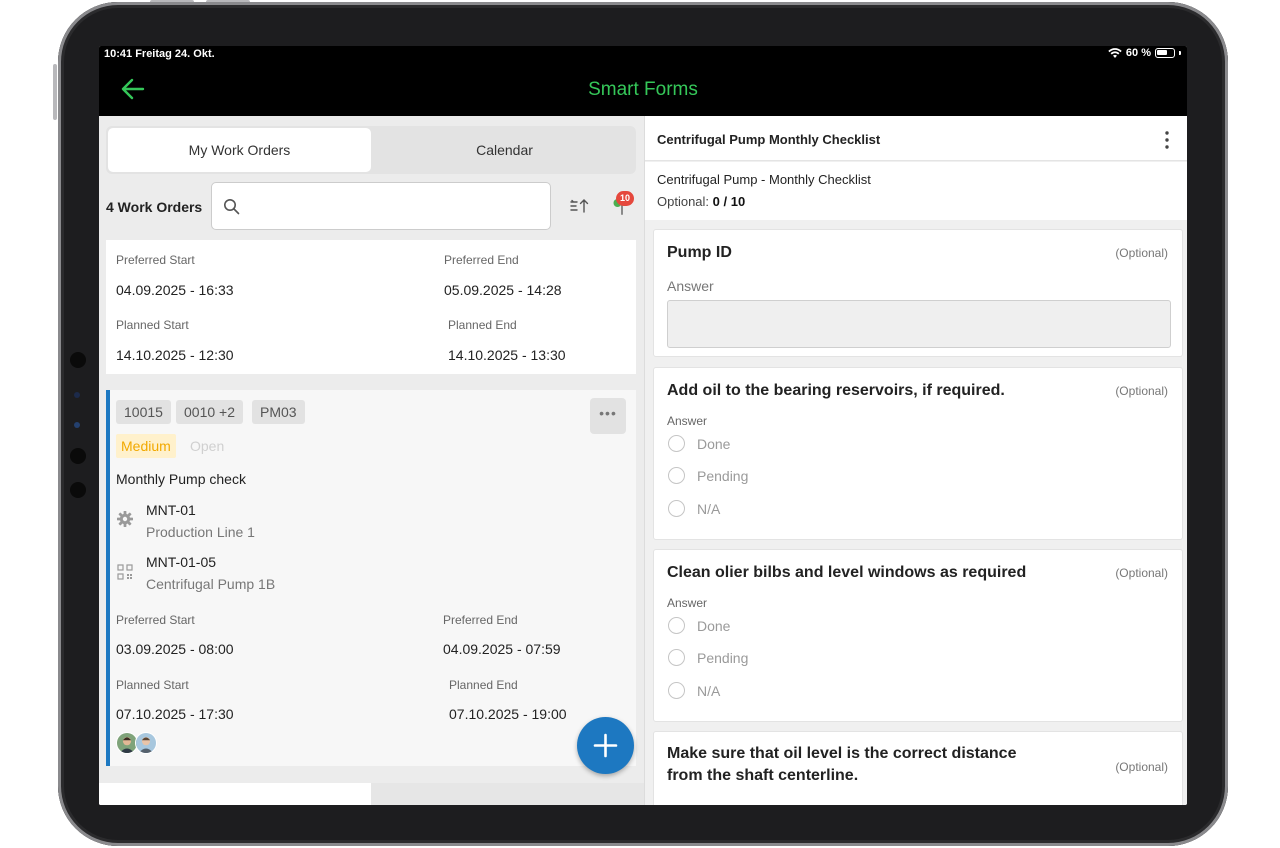 This screenshot has height=848, width=1280. What do you see at coordinates (207, 446) in the screenshot?
I see `status-badge: Open` at bounding box center [207, 446].